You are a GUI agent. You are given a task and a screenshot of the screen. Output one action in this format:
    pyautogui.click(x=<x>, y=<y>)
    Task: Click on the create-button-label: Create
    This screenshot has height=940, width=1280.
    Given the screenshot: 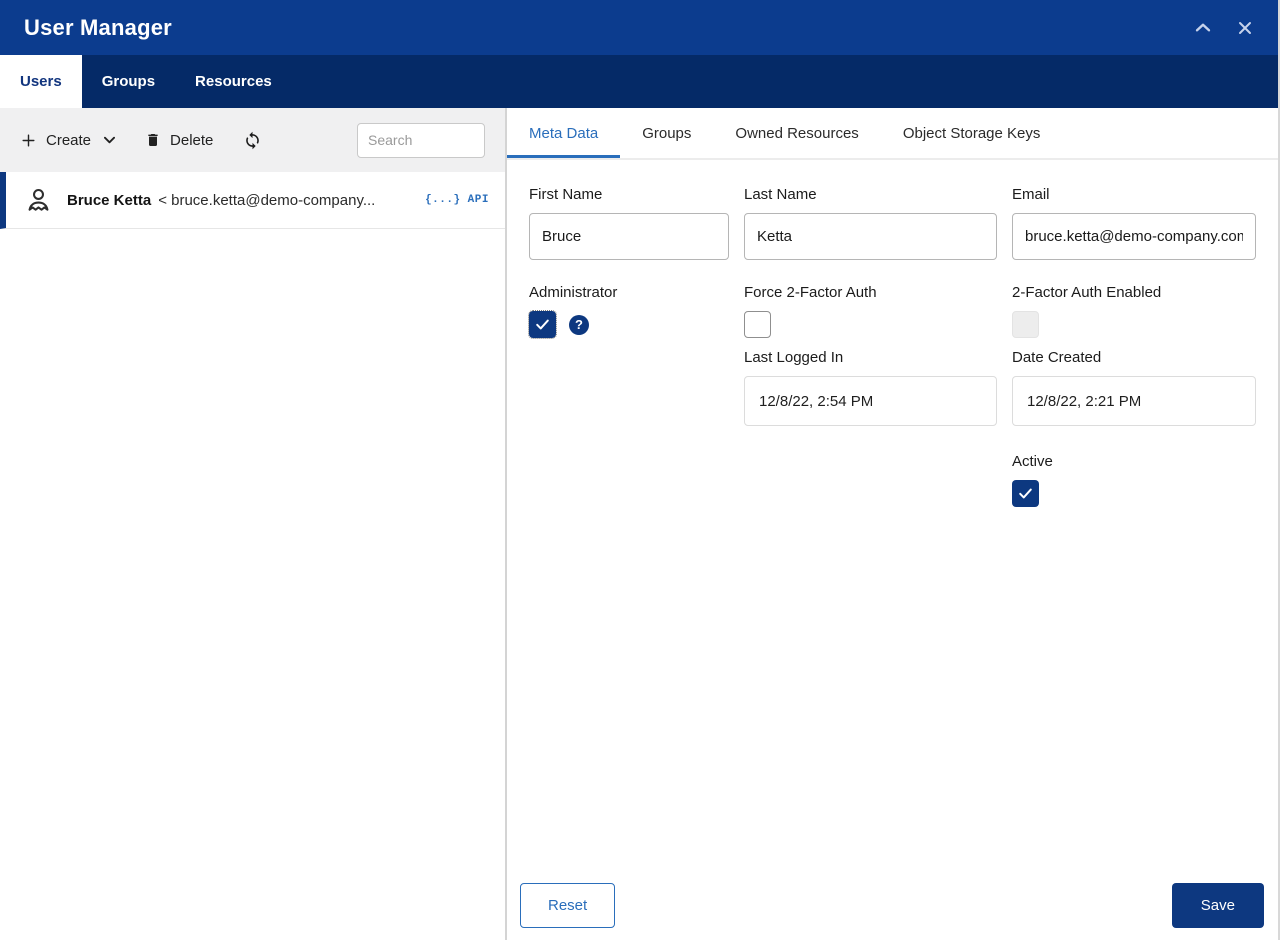 What is the action you would take?
    pyautogui.click(x=69, y=140)
    